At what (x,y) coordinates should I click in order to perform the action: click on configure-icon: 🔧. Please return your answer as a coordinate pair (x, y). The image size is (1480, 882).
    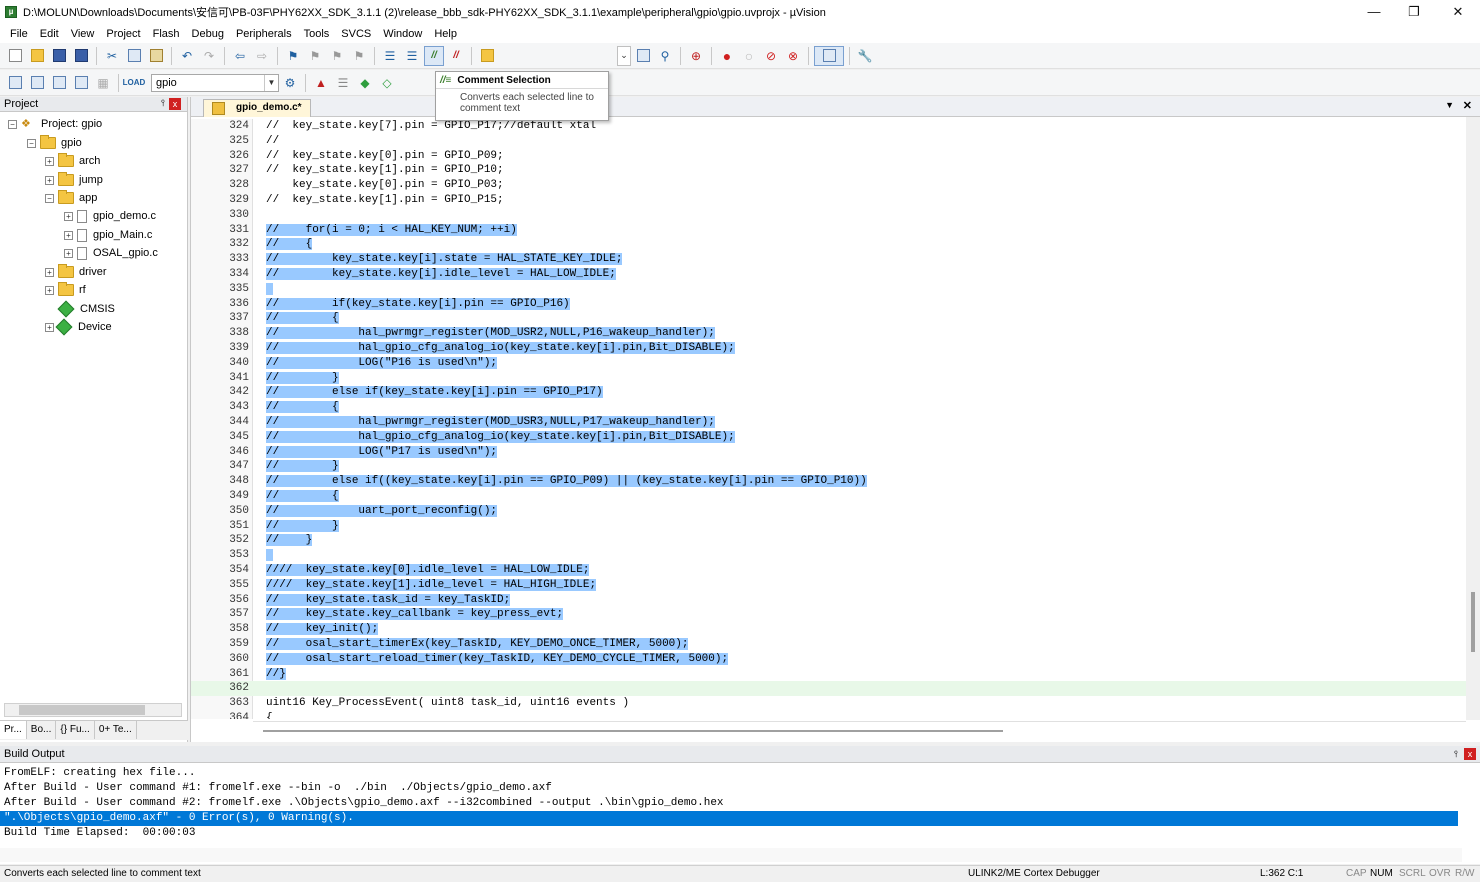
    Looking at the image, I should click on (865, 56).